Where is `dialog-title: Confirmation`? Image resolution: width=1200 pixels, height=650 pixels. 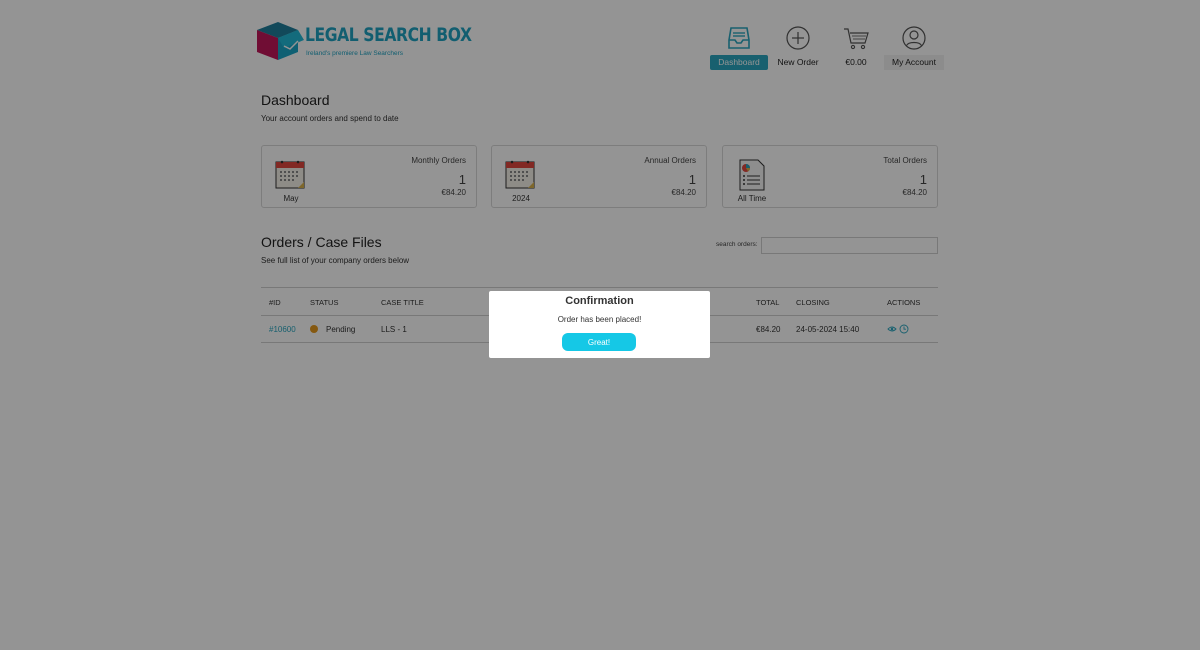
dialog-title: Confirmation is located at coordinates (599, 301).